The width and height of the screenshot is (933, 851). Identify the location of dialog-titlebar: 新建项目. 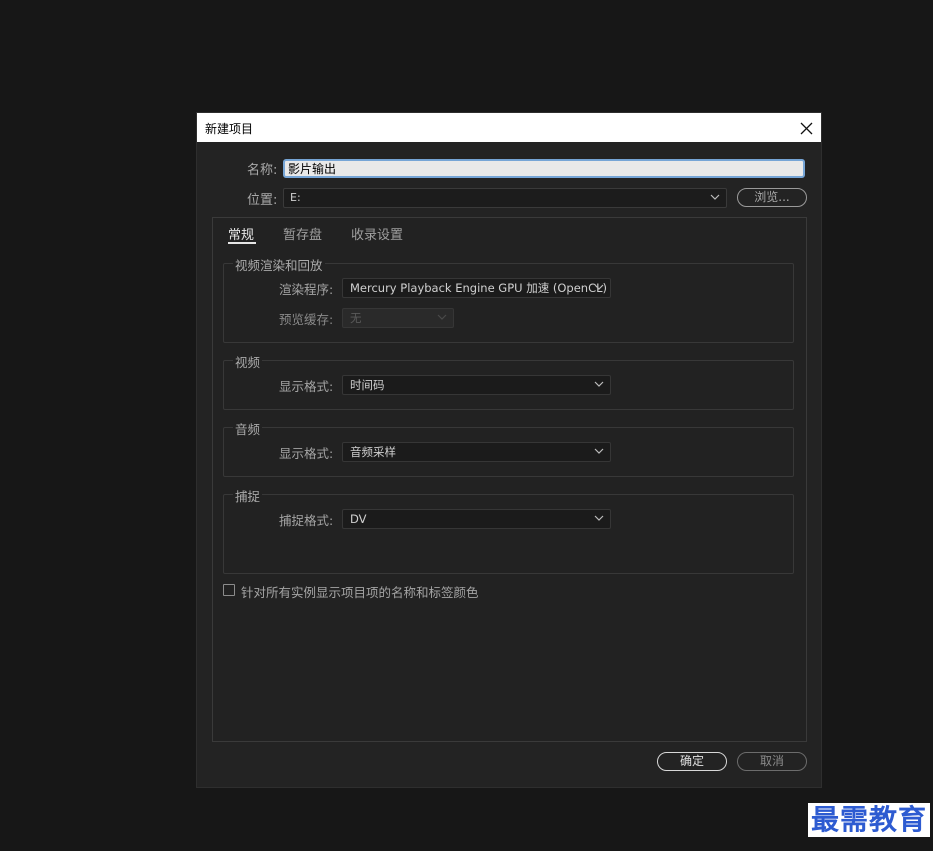
(509, 127).